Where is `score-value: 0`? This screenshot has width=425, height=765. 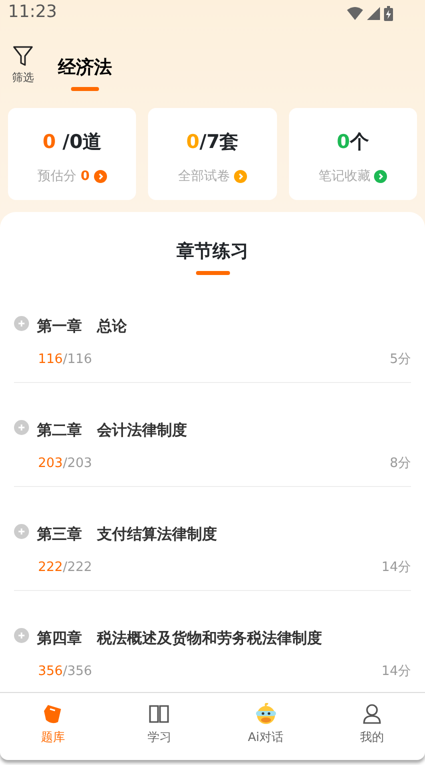
score-value: 0 is located at coordinates (85, 177).